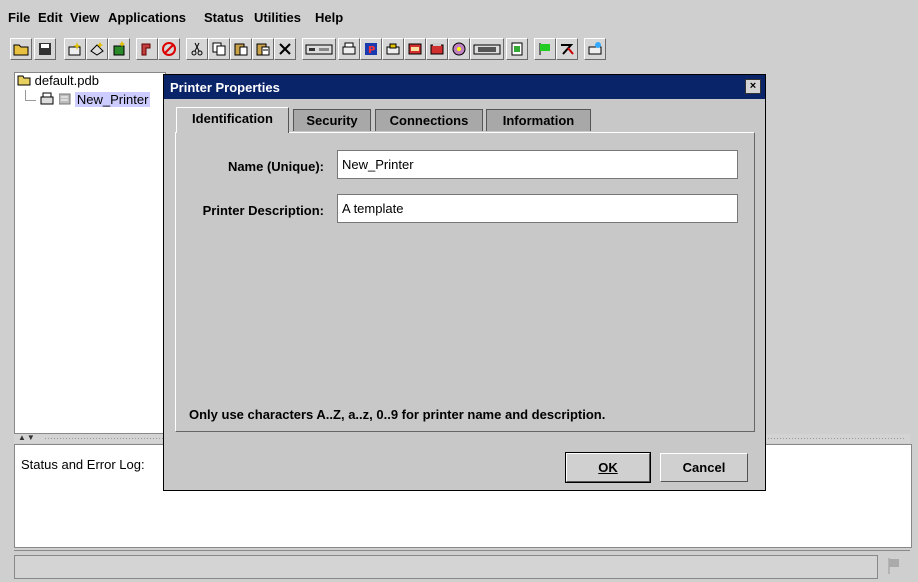 This screenshot has height=582, width=918. I want to click on status-bar, so click(462, 565).